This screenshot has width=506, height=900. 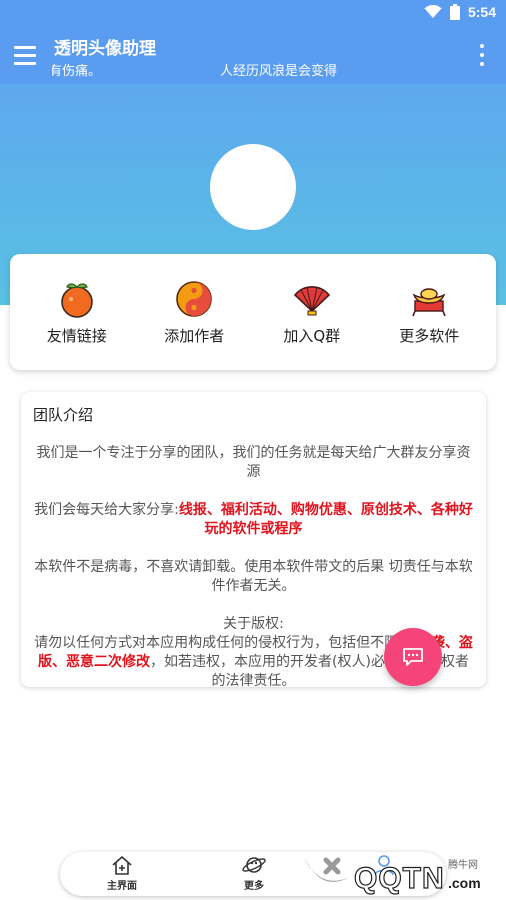 What do you see at coordinates (253, 312) in the screenshot?
I see `quick-links-card: 友情链接 添加作者 加入Q群 更多软件` at bounding box center [253, 312].